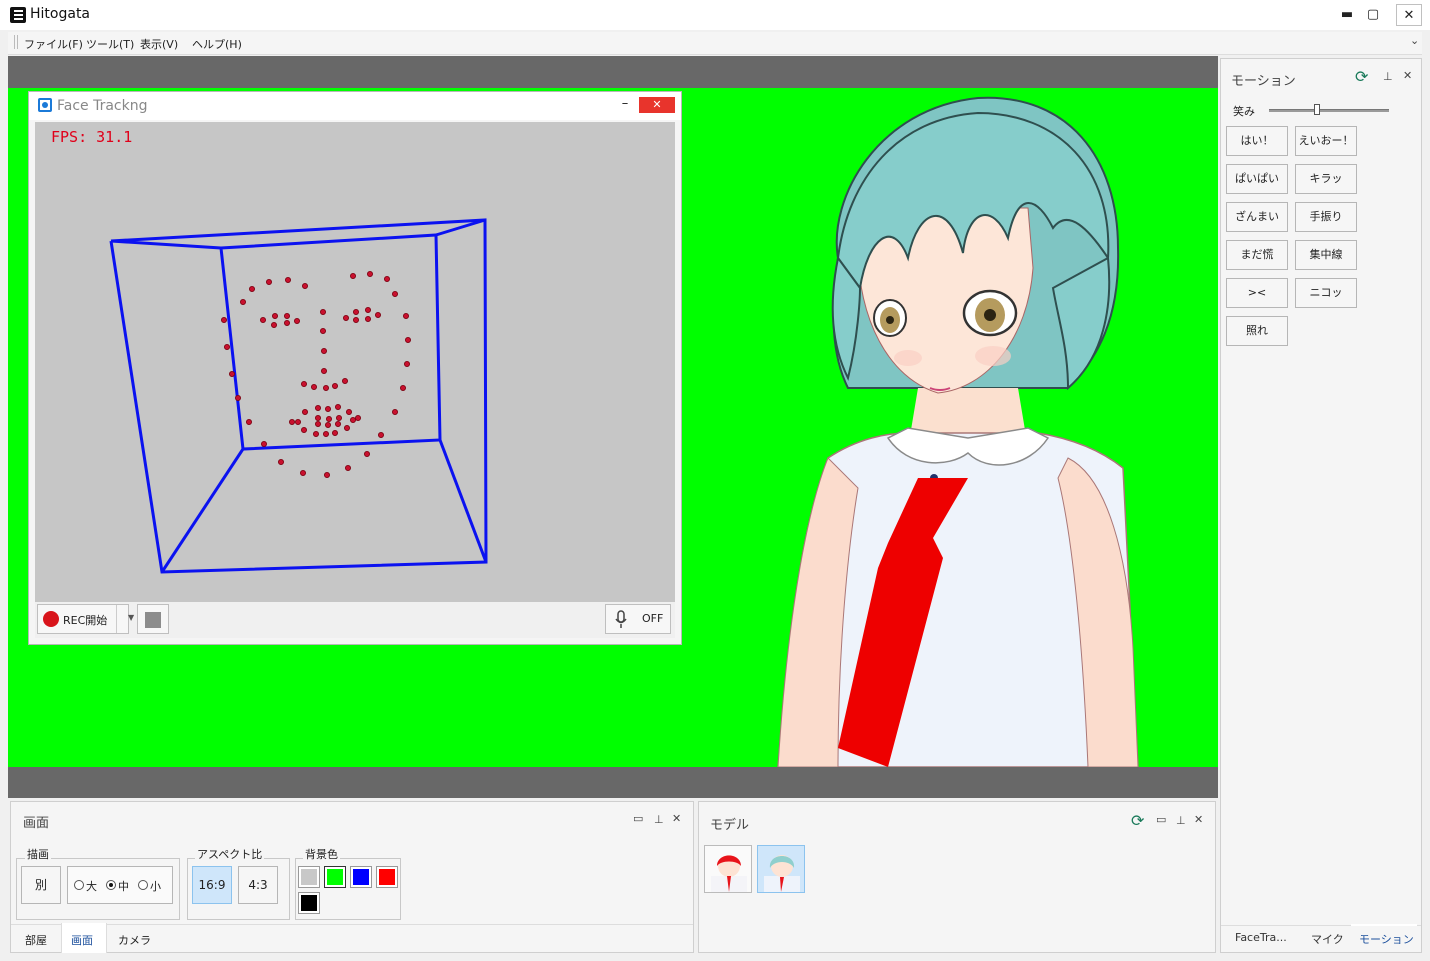  What do you see at coordinates (258, 885) in the screenshot?
I see `aspect-4-3-button: 4:3` at bounding box center [258, 885].